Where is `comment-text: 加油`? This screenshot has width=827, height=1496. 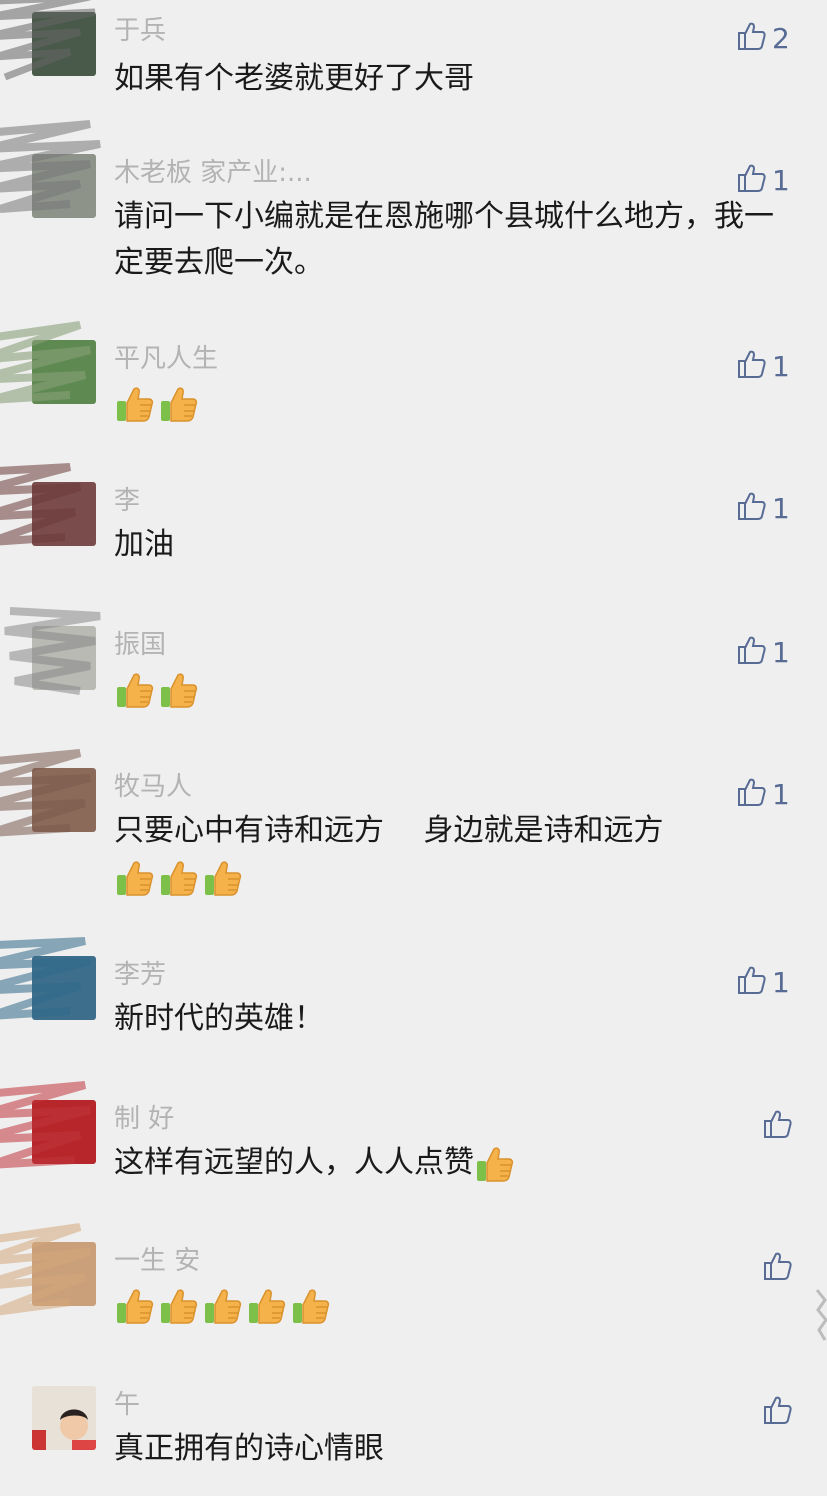
comment-text: 加油 is located at coordinates (144, 544).